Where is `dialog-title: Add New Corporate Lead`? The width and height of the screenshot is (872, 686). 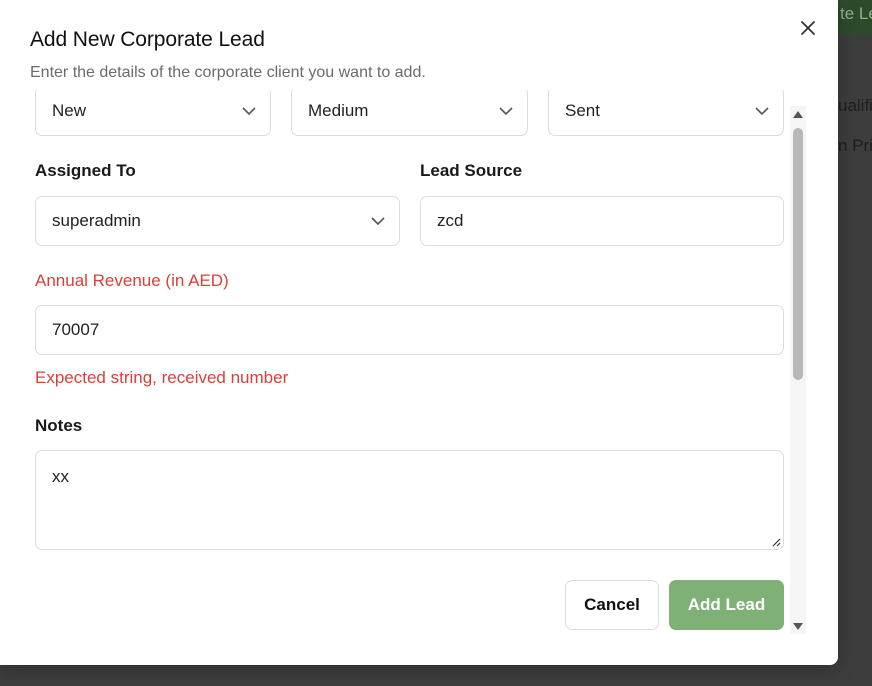
dialog-title: Add New Corporate Lead is located at coordinates (147, 39).